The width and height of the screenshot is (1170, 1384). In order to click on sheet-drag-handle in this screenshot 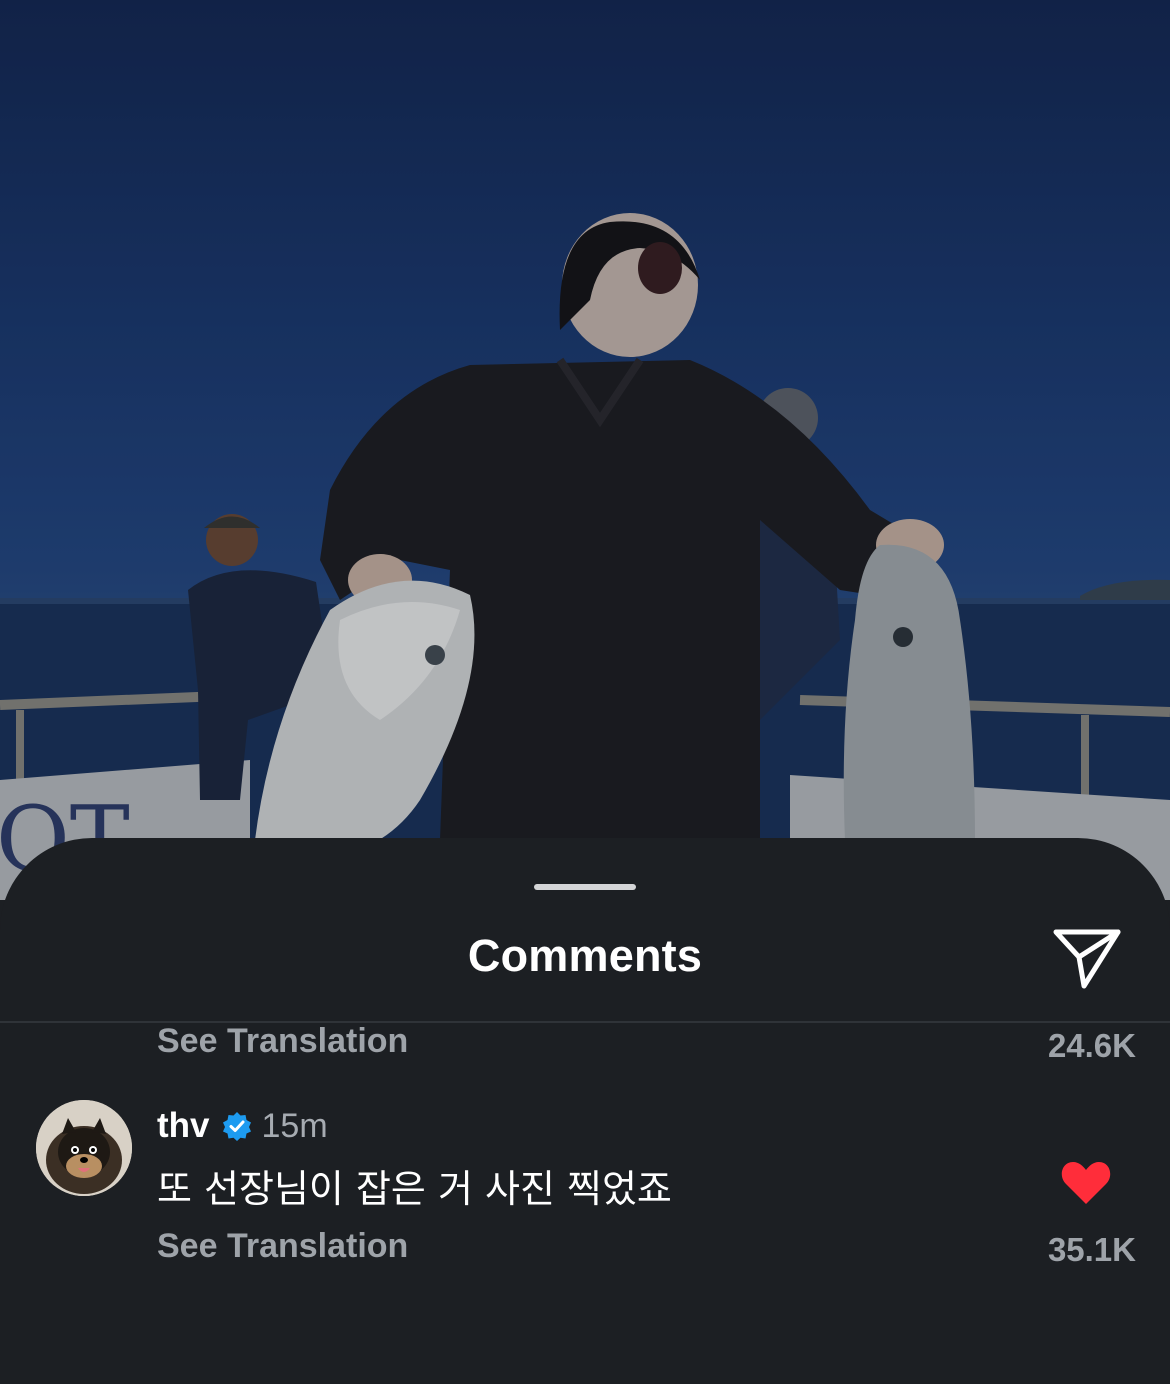, I will do `click(585, 887)`.